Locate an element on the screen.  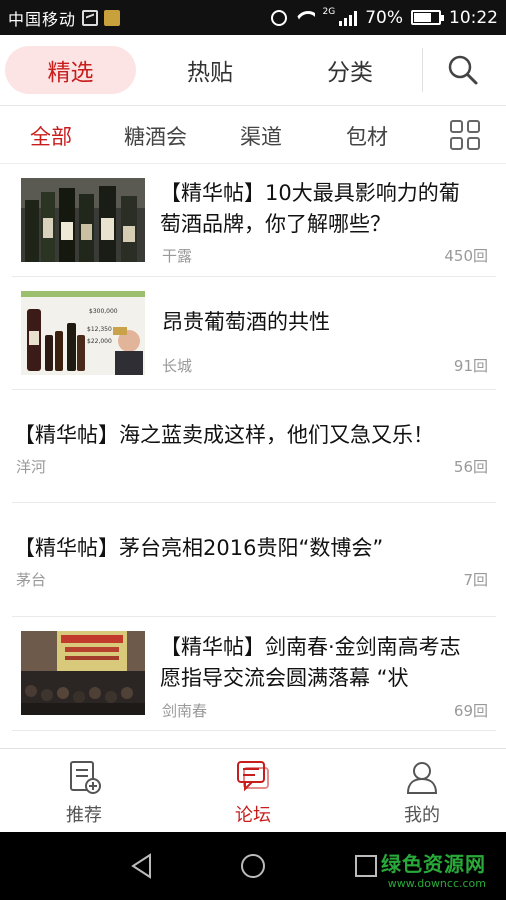
grid-view-button is located at coordinates (465, 135).